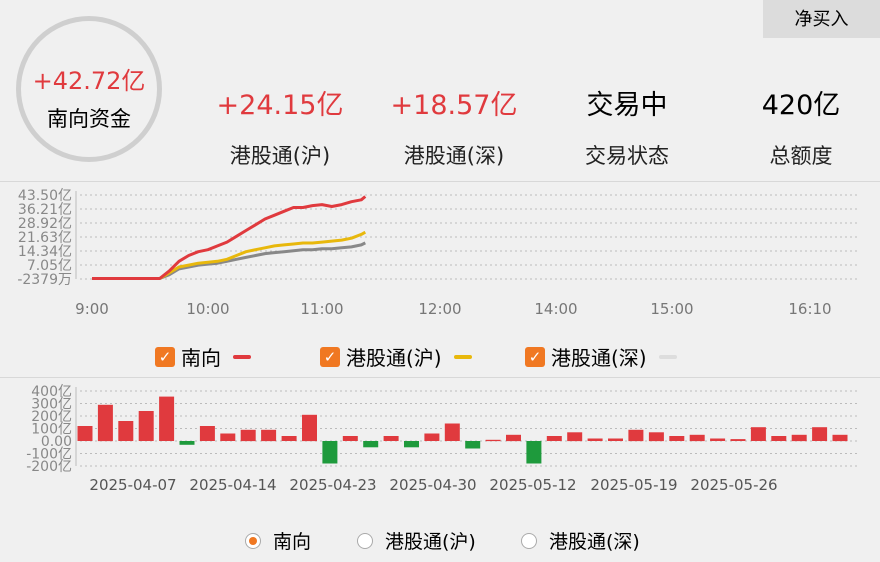  I want to click on radio-dot-sh, so click(365, 540).